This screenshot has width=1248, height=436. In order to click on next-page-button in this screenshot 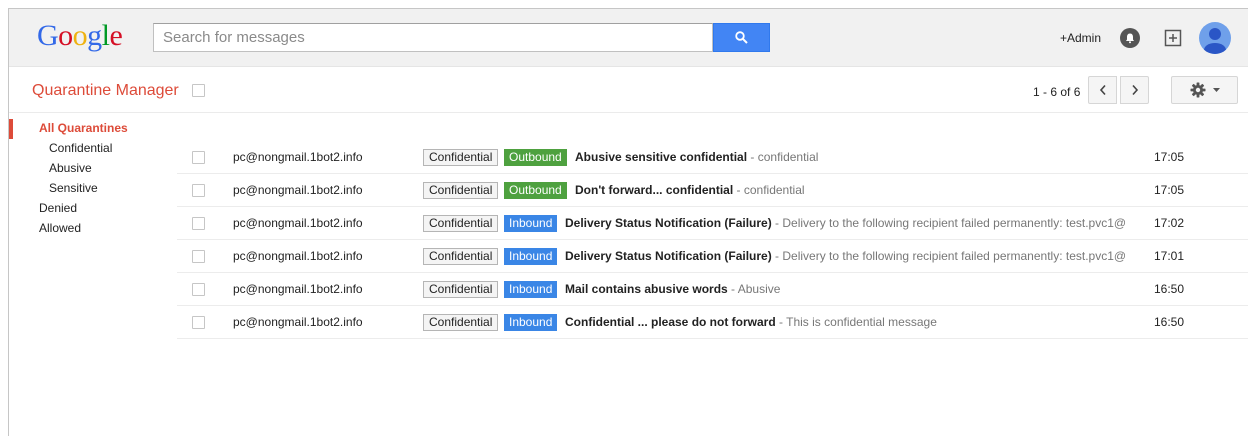, I will do `click(1134, 90)`.